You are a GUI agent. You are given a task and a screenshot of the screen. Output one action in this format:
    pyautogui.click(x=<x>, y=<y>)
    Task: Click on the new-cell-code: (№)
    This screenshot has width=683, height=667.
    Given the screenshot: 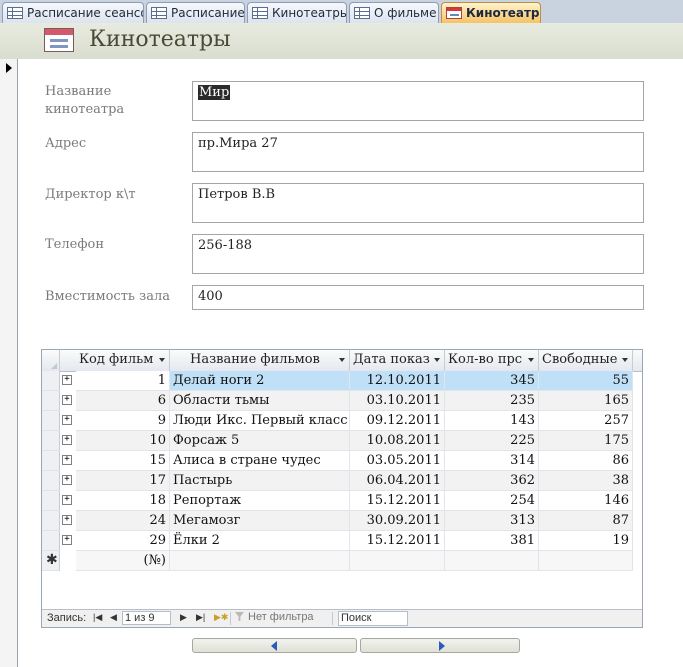 What is the action you would take?
    pyautogui.click(x=123, y=561)
    